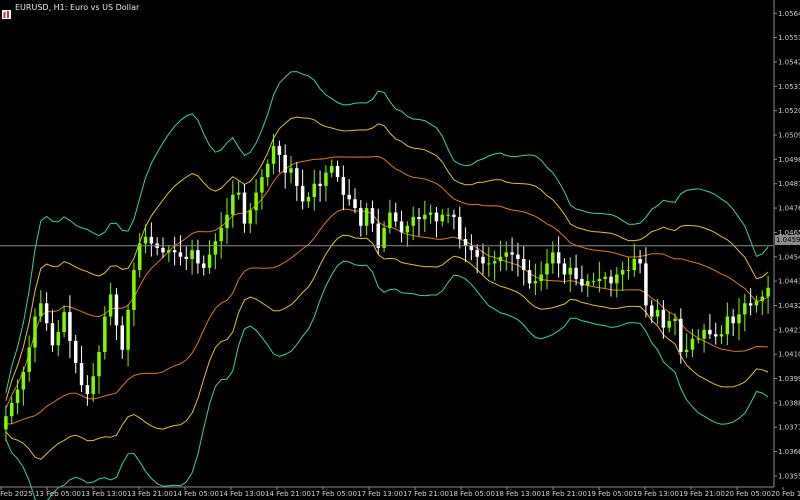  What do you see at coordinates (785, 494) in the screenshot?
I see `time-tick-label: 20 Feb 13:00` at bounding box center [785, 494].